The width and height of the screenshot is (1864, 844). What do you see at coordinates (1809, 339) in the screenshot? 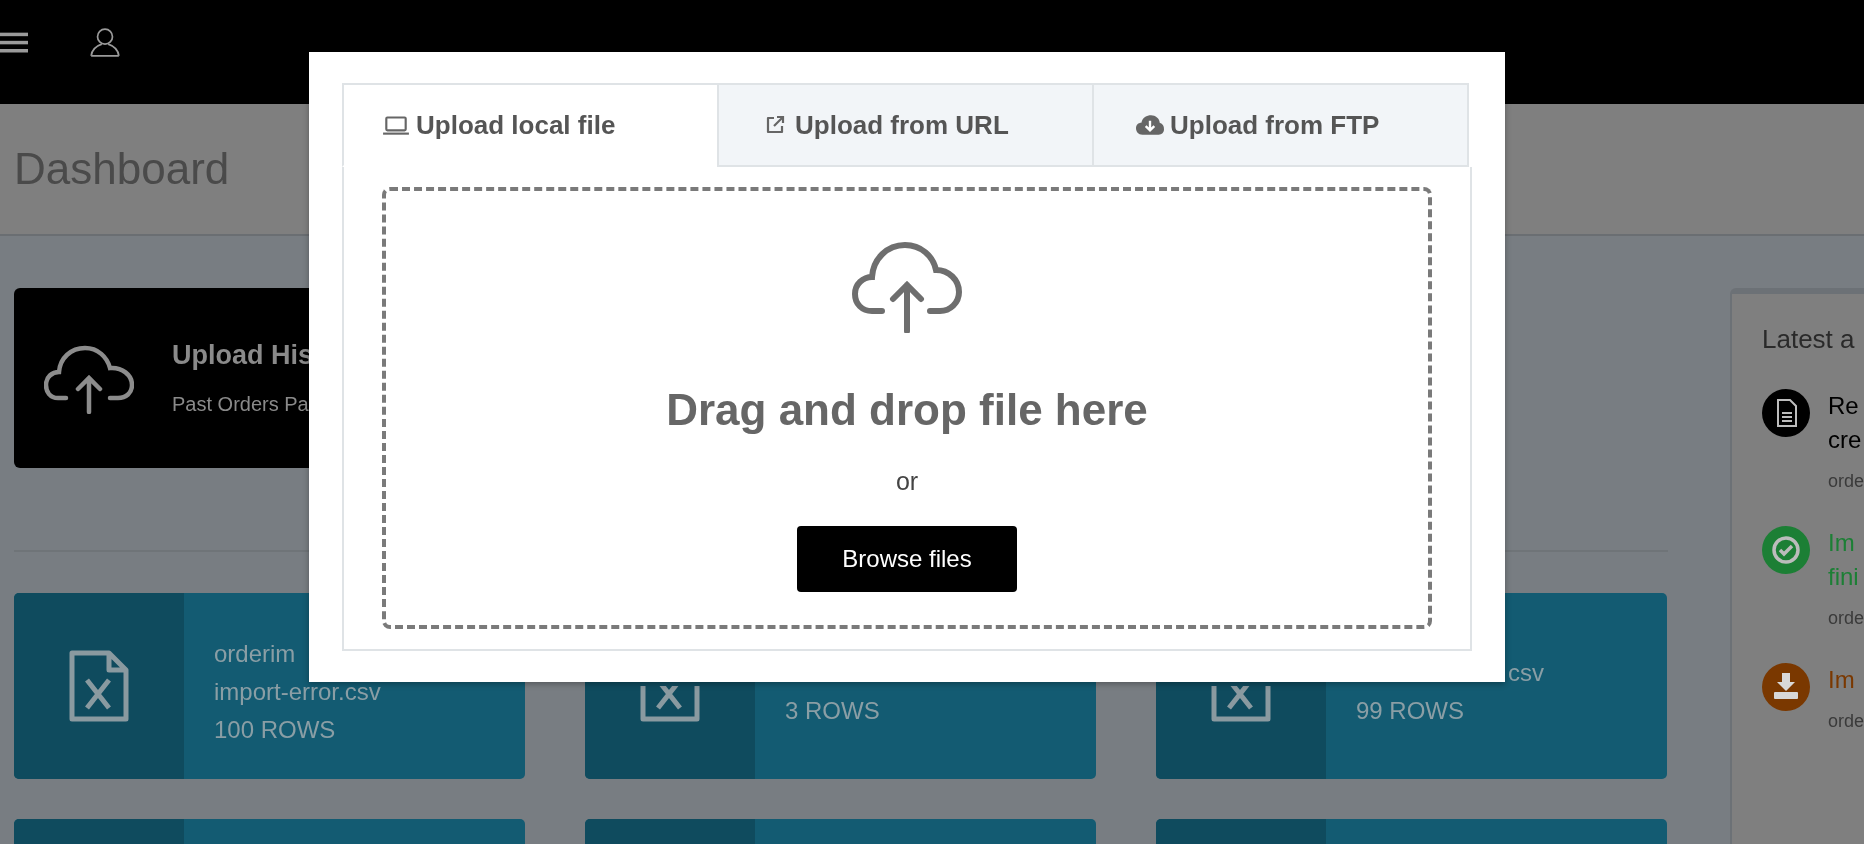
I see `panel-title: Latest a` at bounding box center [1809, 339].